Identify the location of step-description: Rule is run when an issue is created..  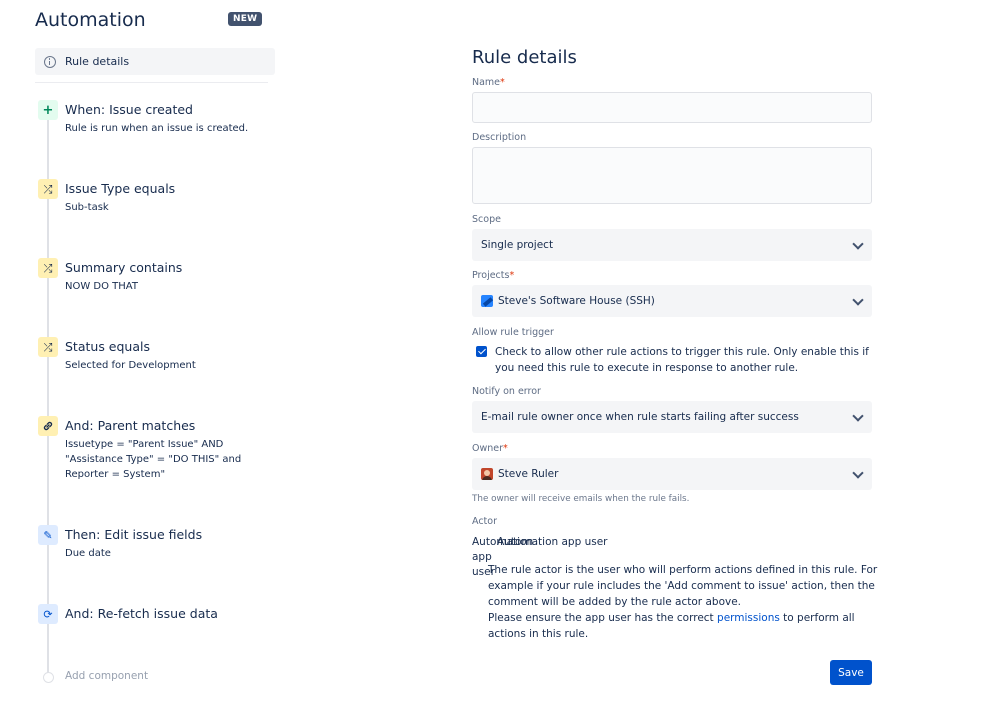
(157, 128).